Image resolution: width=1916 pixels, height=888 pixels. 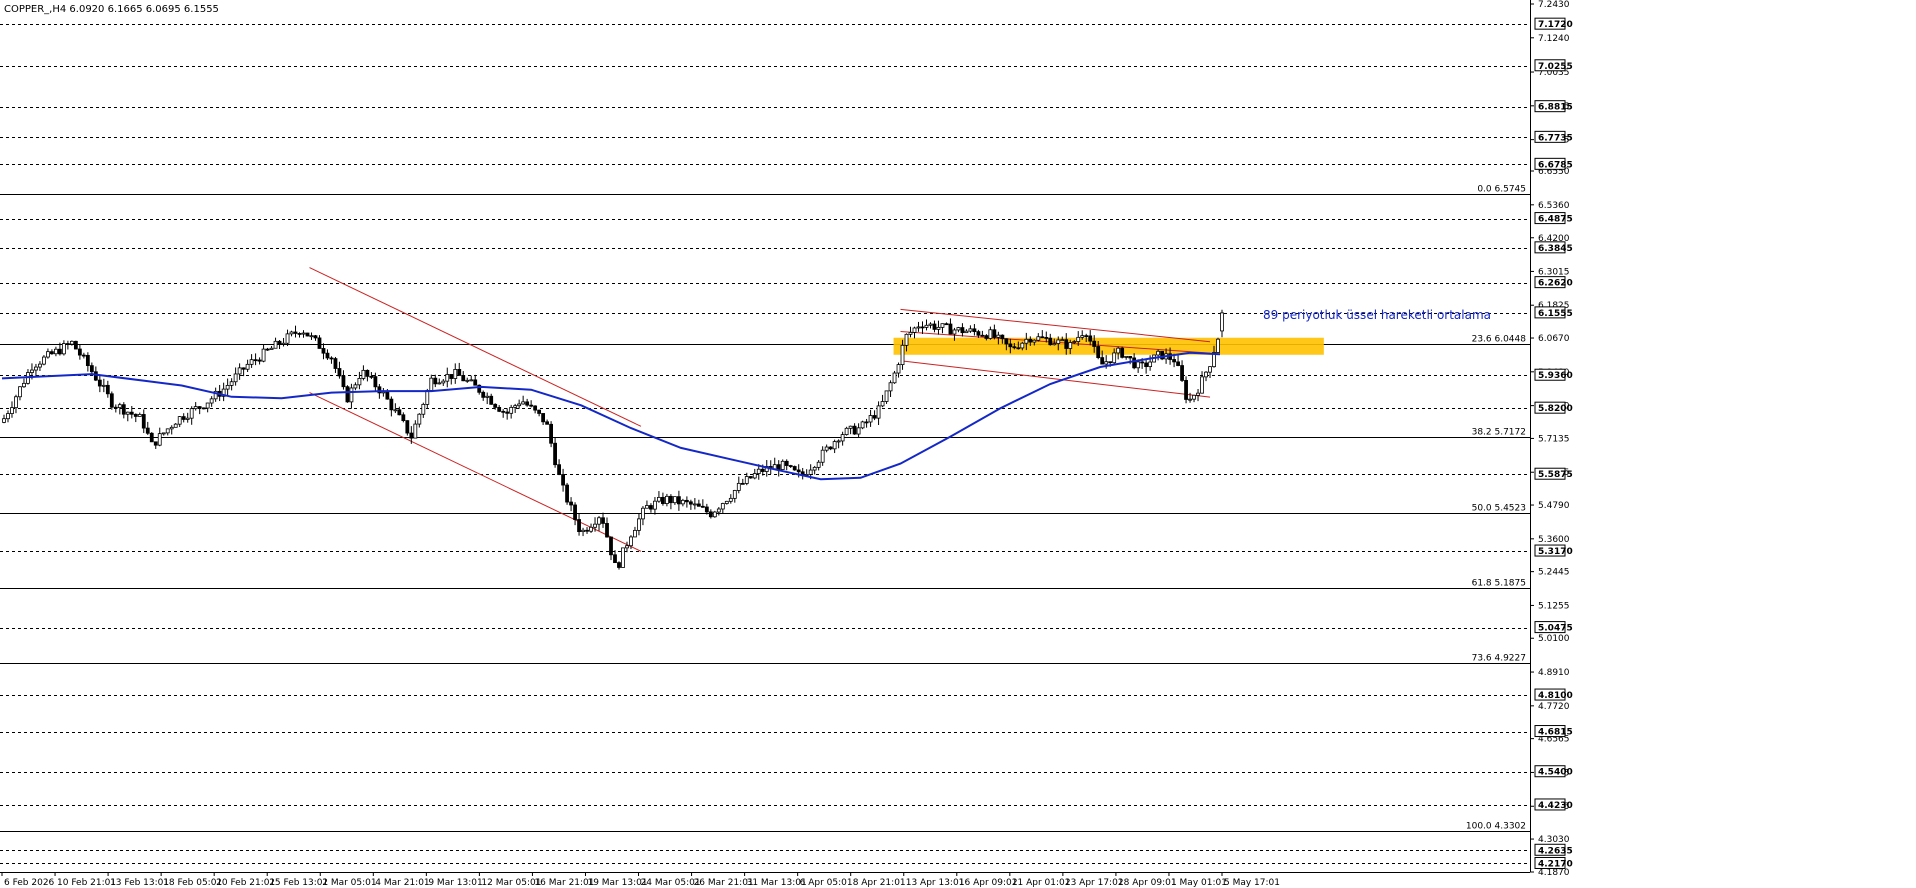 What do you see at coordinates (29, 883) in the screenshot?
I see `x-tick-label: 6 Feb 2026` at bounding box center [29, 883].